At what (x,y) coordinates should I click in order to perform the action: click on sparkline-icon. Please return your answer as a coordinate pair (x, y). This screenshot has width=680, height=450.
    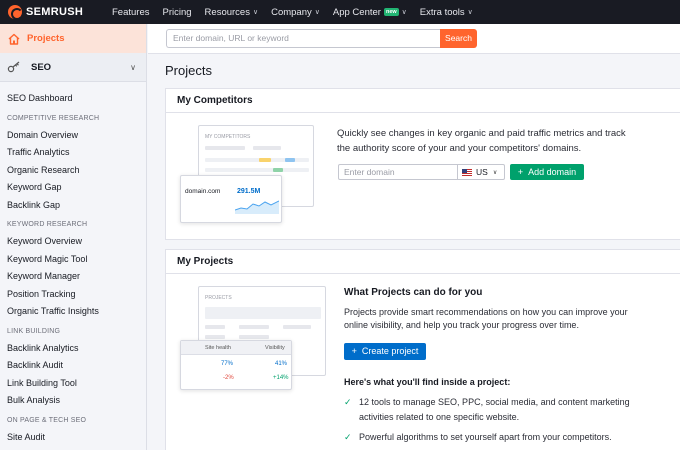
    Looking at the image, I should click on (257, 207).